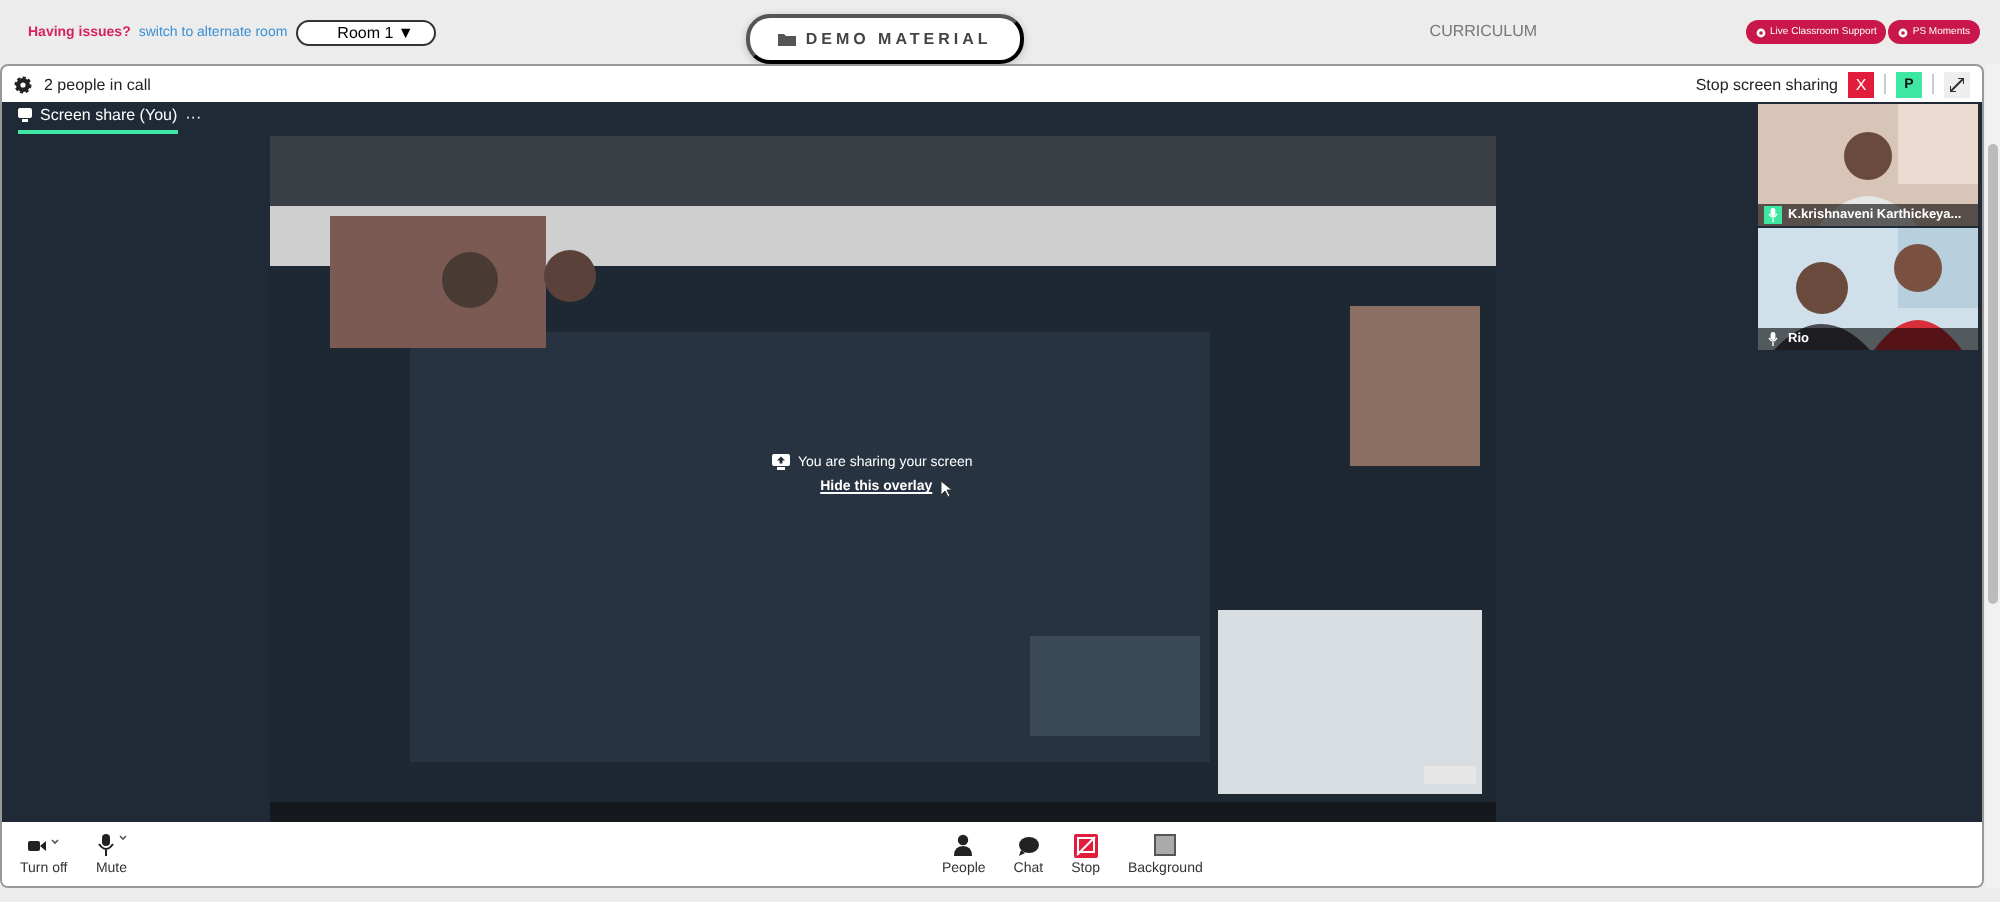 The width and height of the screenshot is (2000, 902). Describe the element at coordinates (23, 84) in the screenshot. I see `settings-icon` at that location.